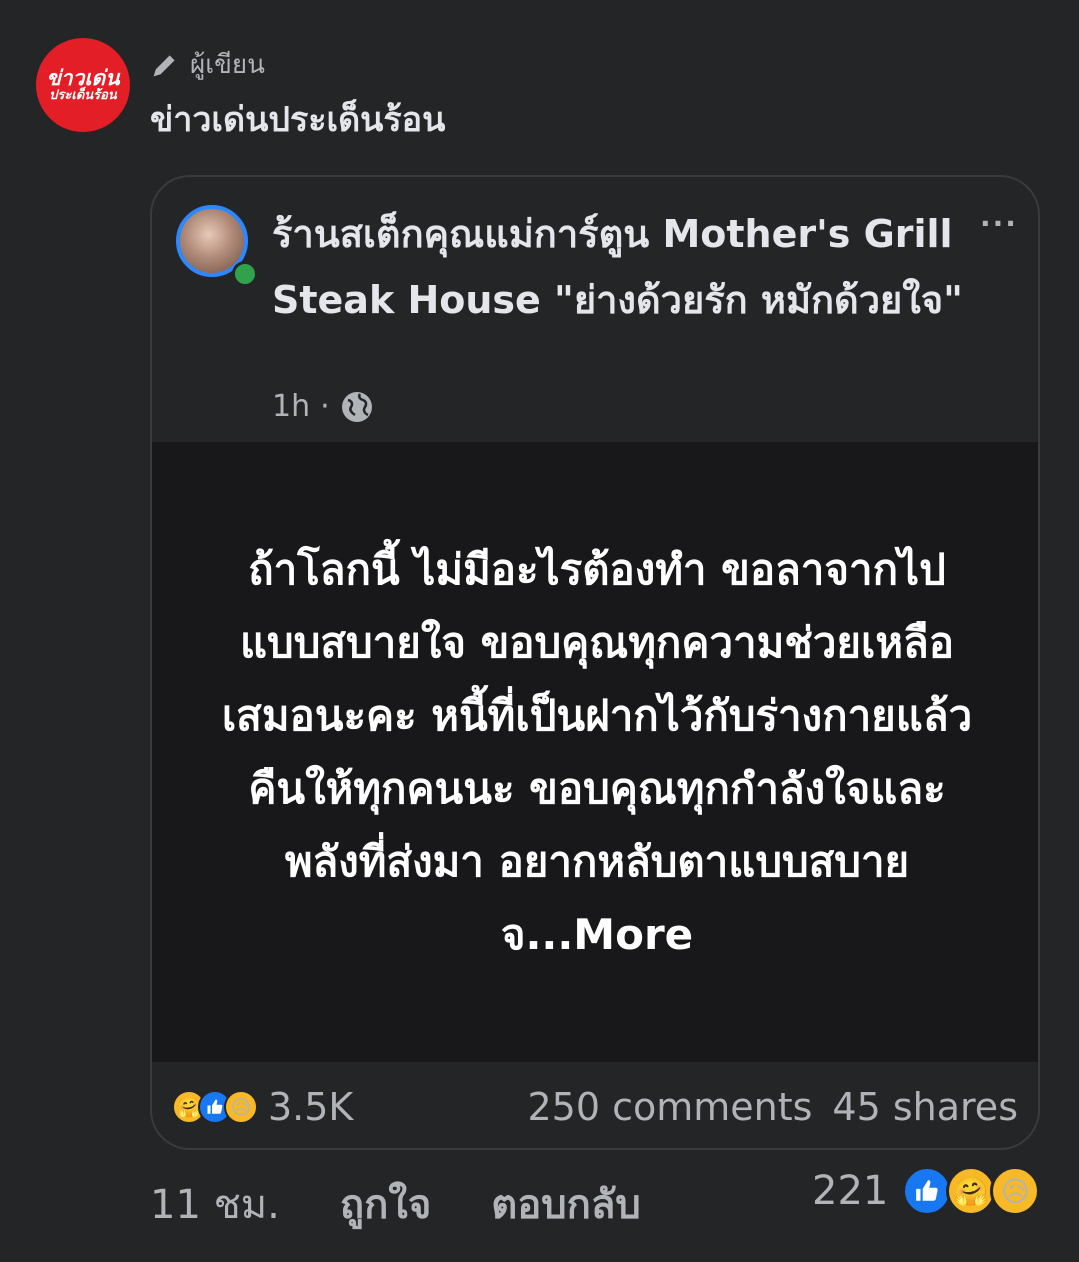 The height and width of the screenshot is (1262, 1079). I want to click on pencil-icon, so click(165, 65).